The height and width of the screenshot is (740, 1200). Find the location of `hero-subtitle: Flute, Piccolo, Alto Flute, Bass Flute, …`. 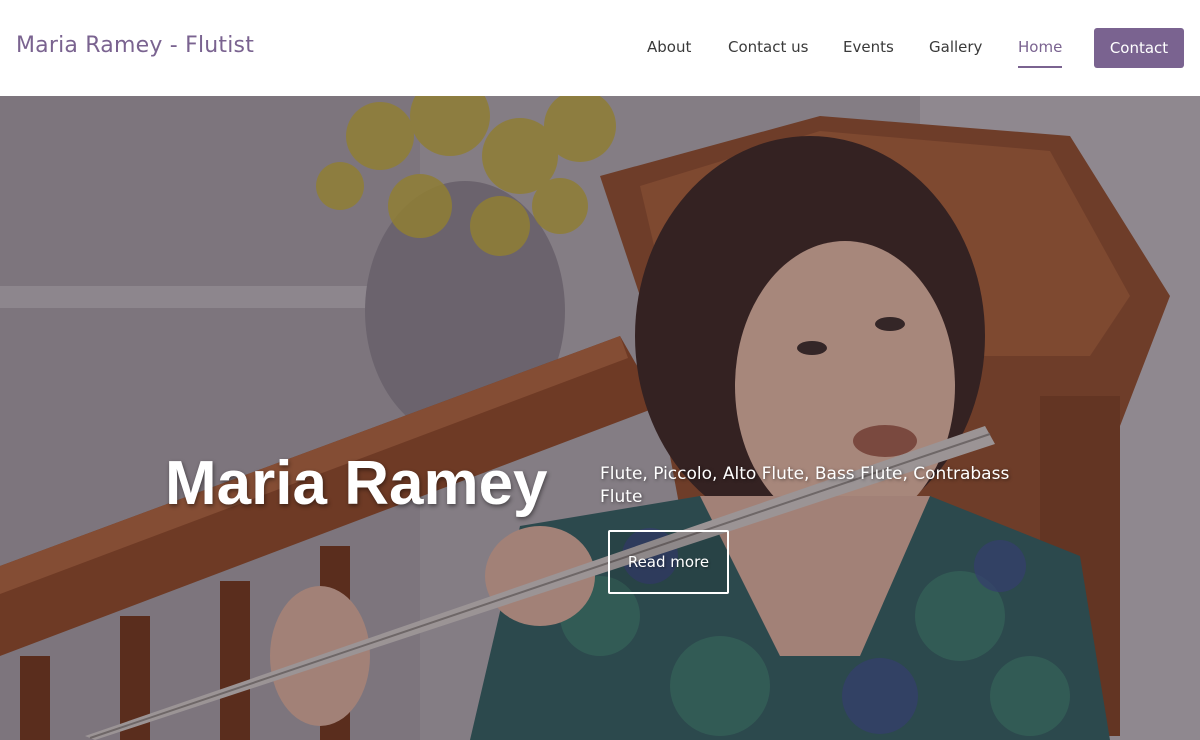

hero-subtitle: Flute, Piccolo, Alto Flute, Bass Flute, … is located at coordinates (805, 485).